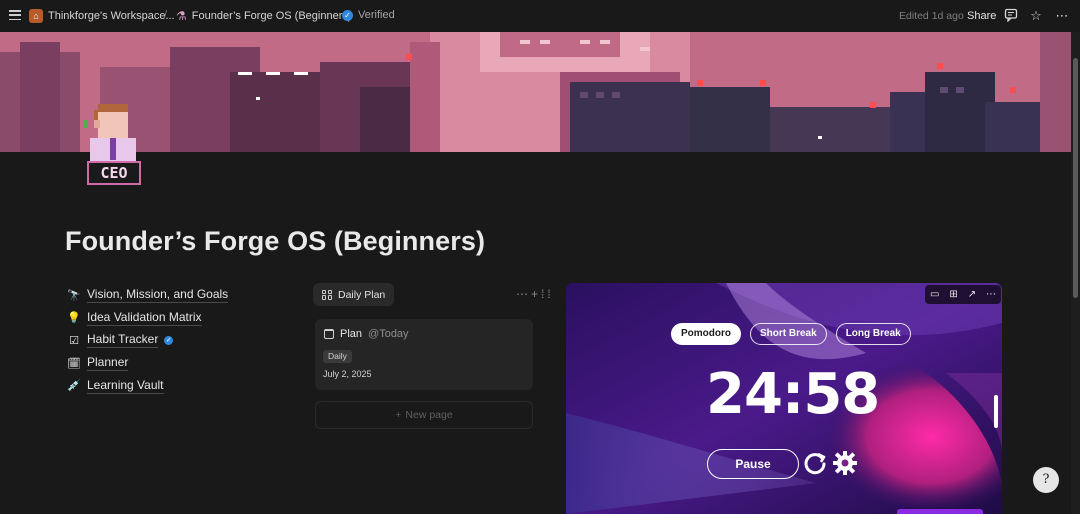  What do you see at coordinates (74, 295) in the screenshot?
I see `telescope-icon: 🔭` at bounding box center [74, 295].